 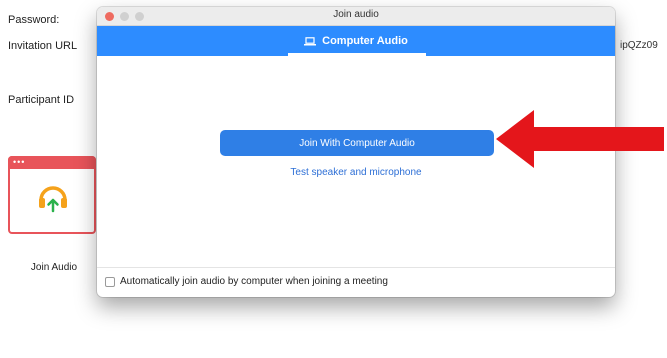 What do you see at coordinates (356, 172) in the screenshot?
I see `test-speaker-microphone-link: Test speaker and microphone` at bounding box center [356, 172].